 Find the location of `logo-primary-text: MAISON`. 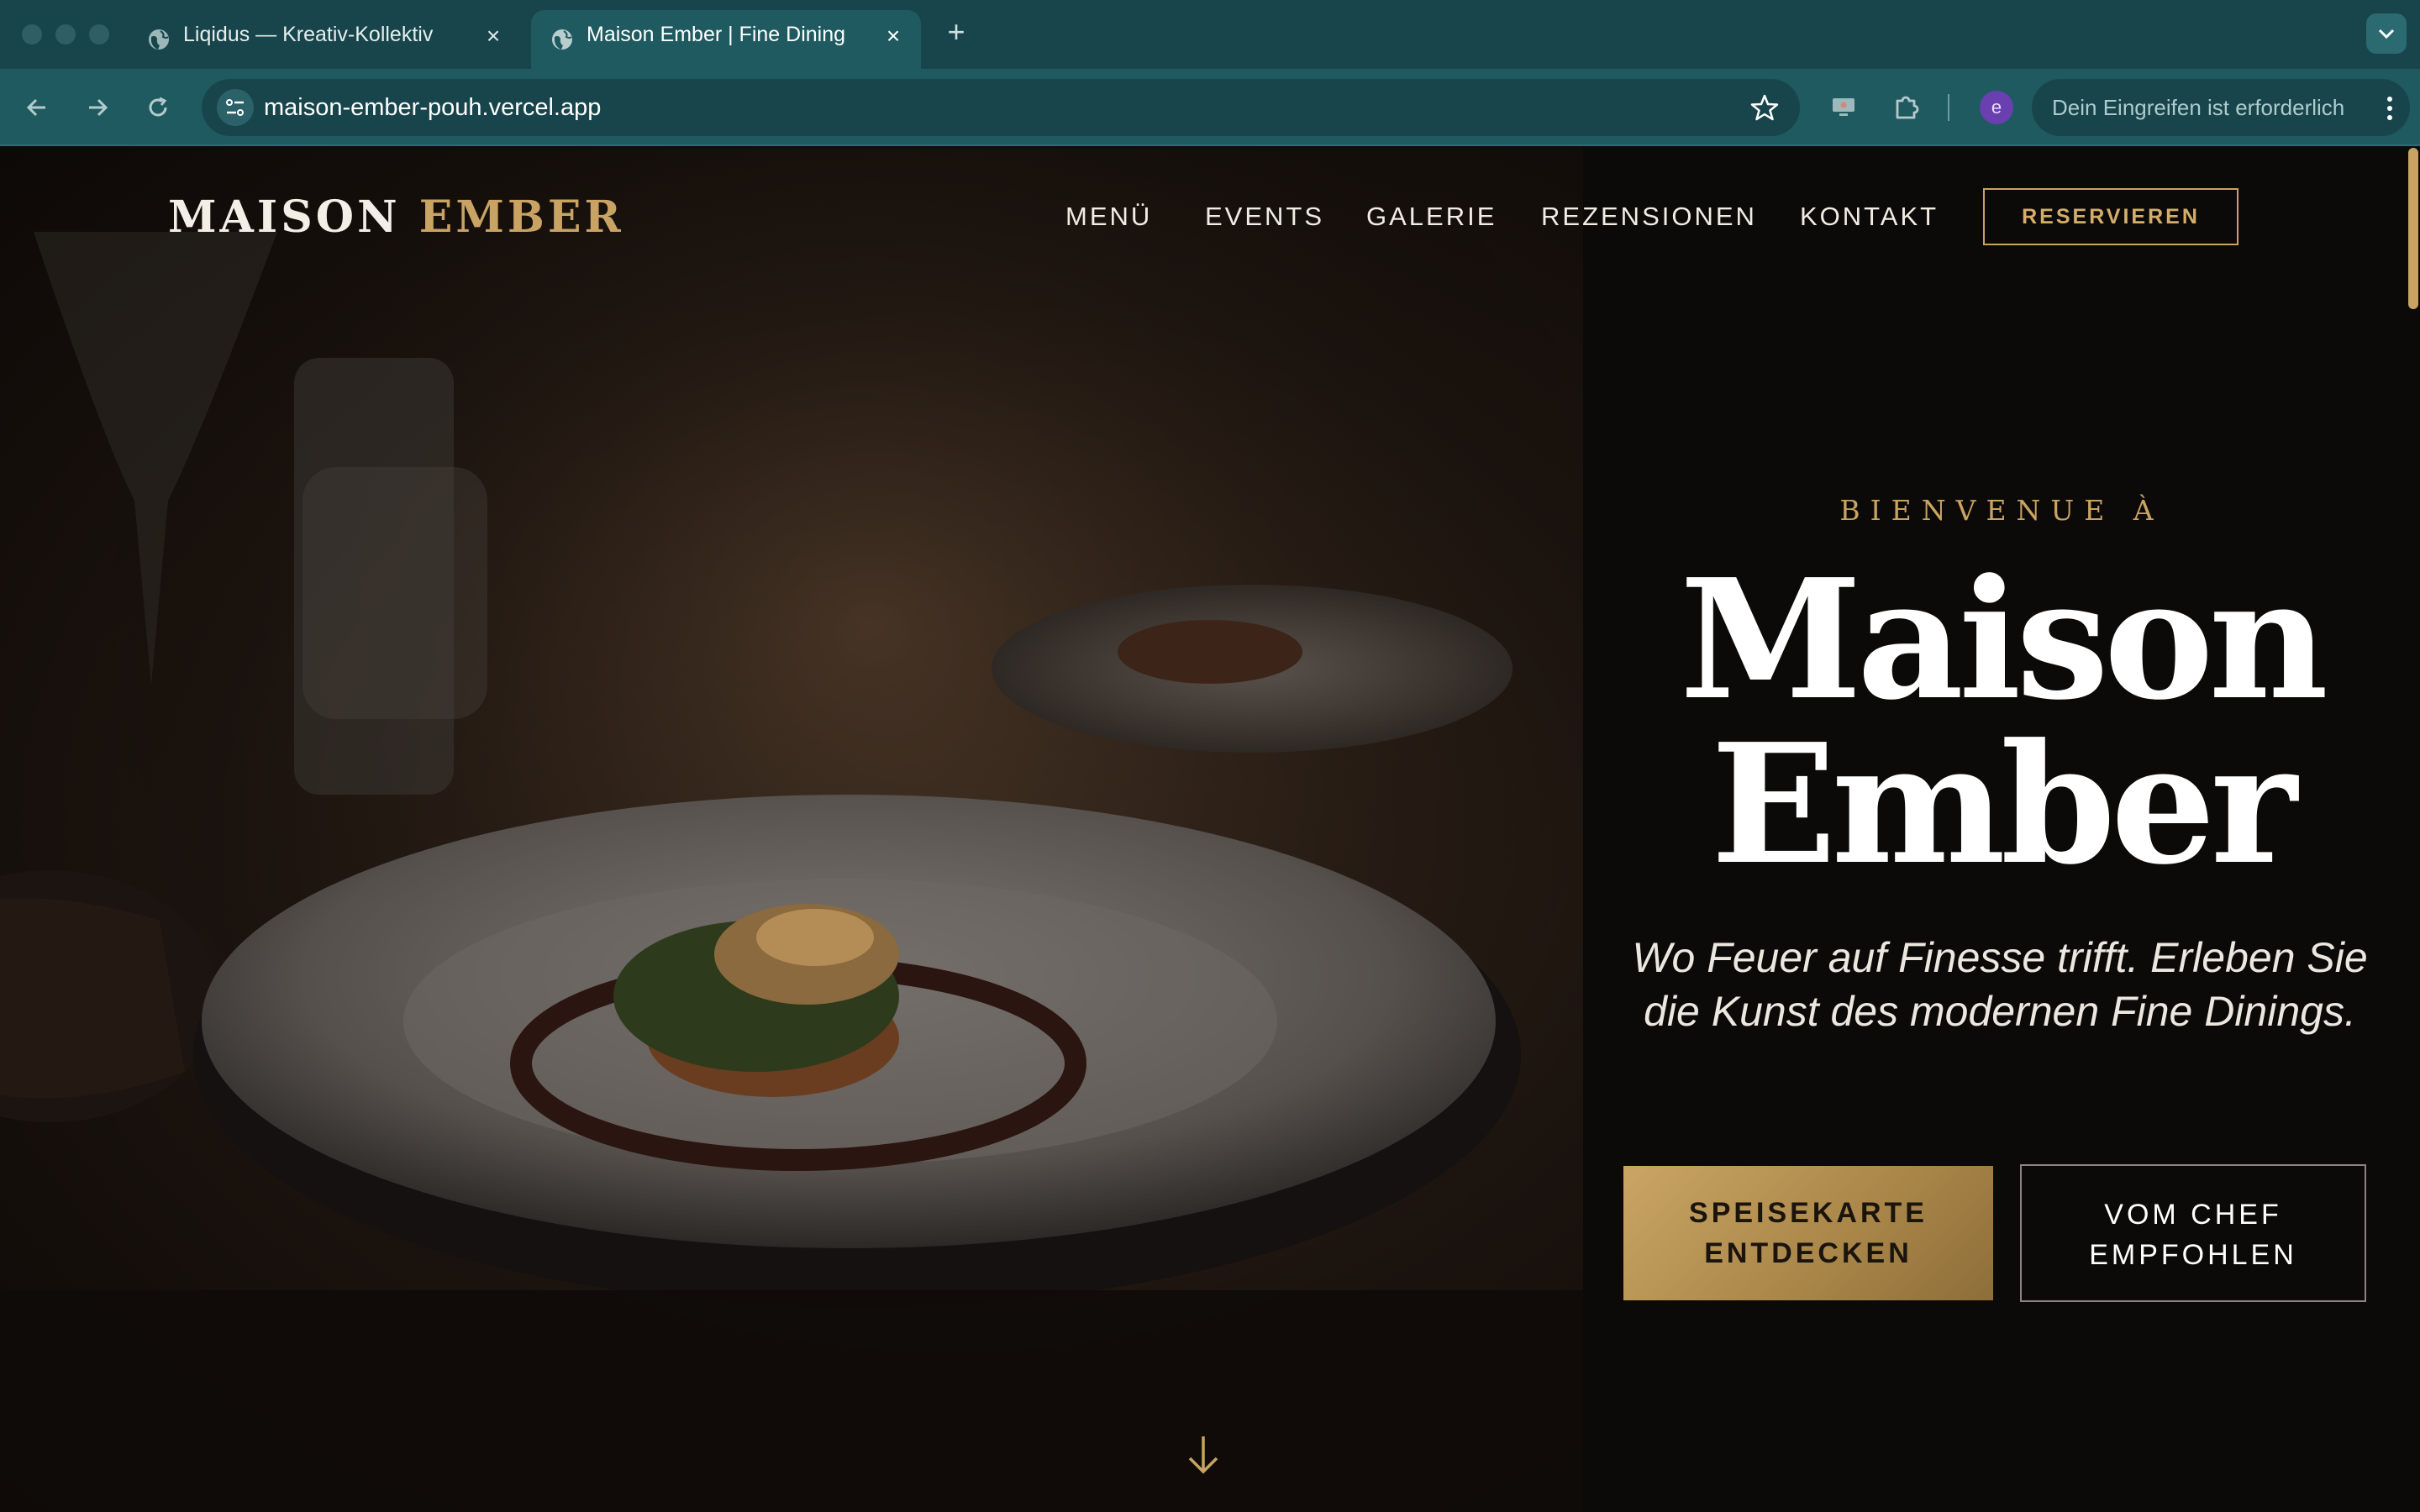

logo-primary-text: MAISON is located at coordinates (284, 217).